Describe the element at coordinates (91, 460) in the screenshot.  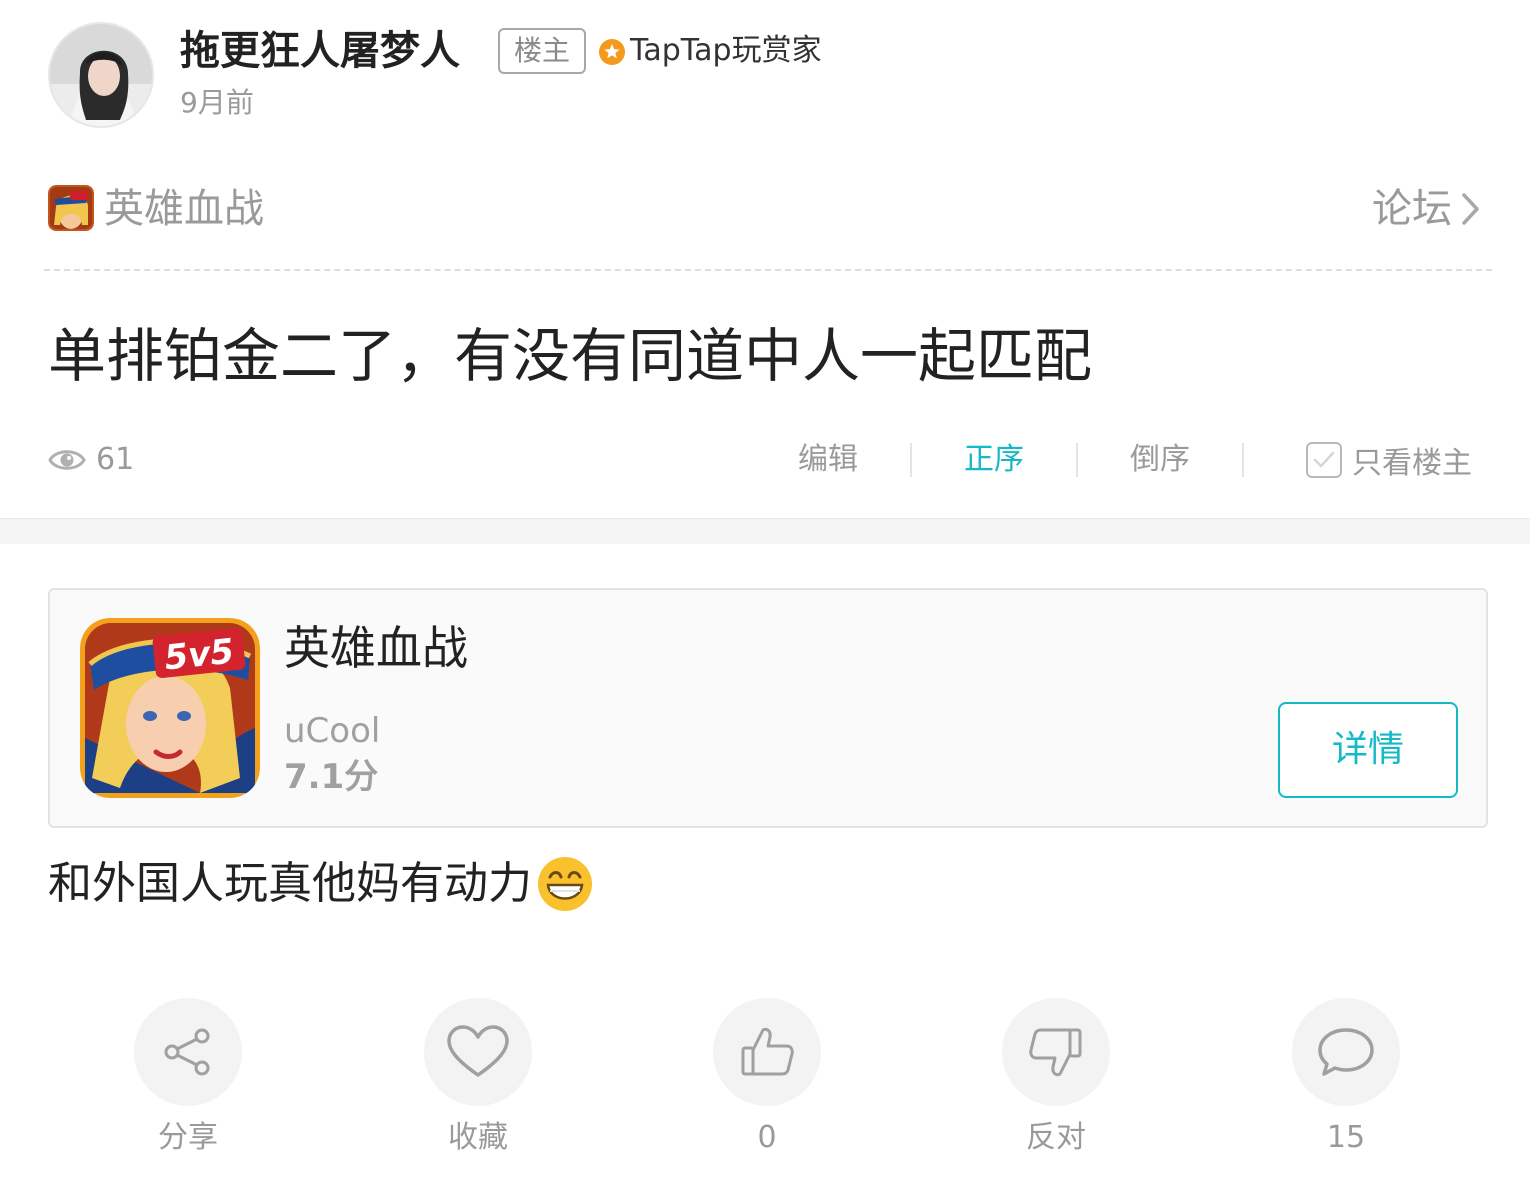
I see `view-count: 61` at that location.